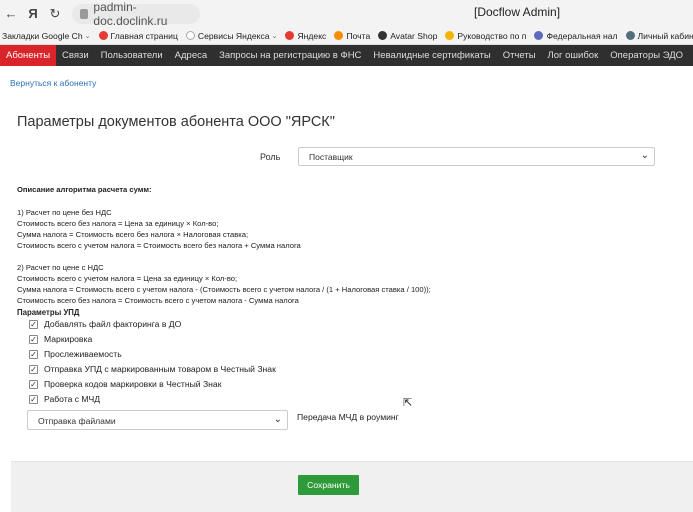 The image size is (693, 512). What do you see at coordinates (408, 403) in the screenshot?
I see `mouse-cursor-icon: ⇱` at bounding box center [408, 403].